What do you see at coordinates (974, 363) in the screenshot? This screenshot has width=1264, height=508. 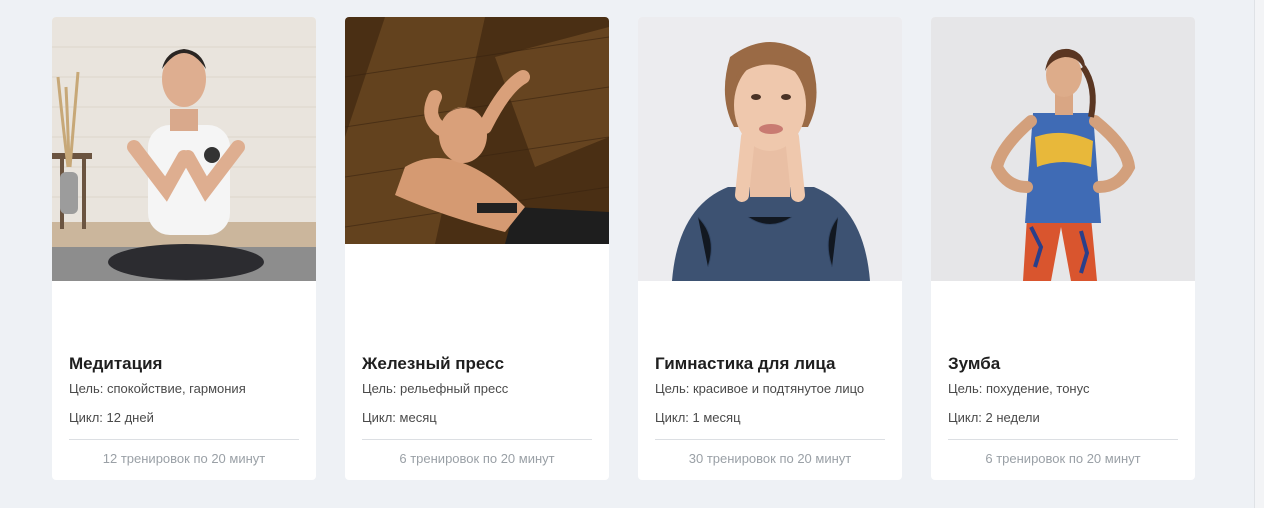 I see `card-title: Зумба` at bounding box center [974, 363].